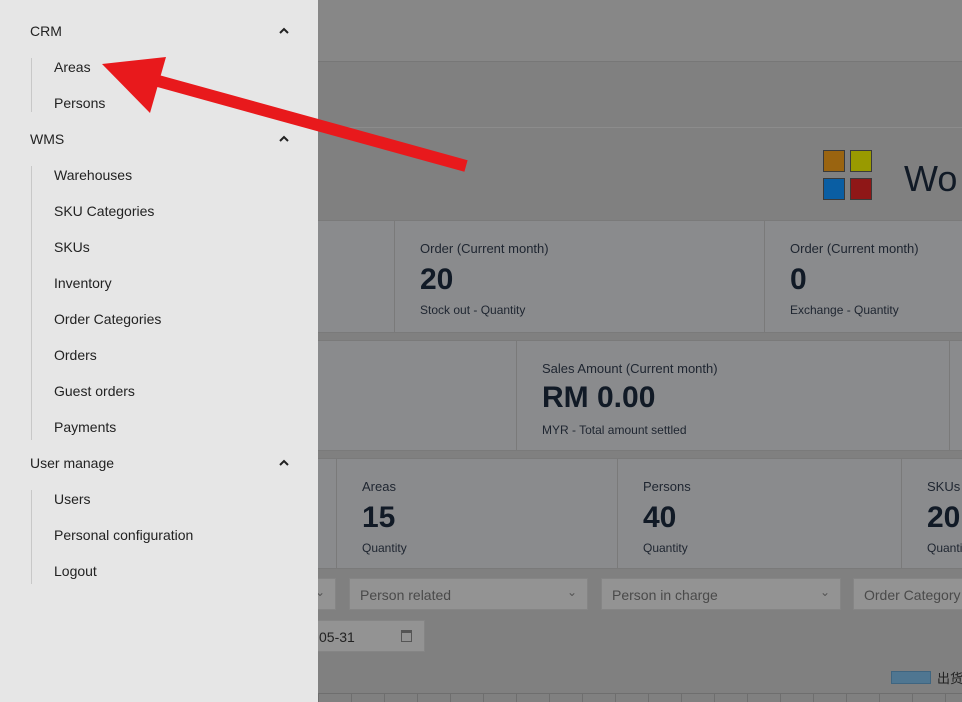 The width and height of the screenshot is (962, 702). I want to click on card-subtitle: Exchange - Quantity, so click(844, 310).